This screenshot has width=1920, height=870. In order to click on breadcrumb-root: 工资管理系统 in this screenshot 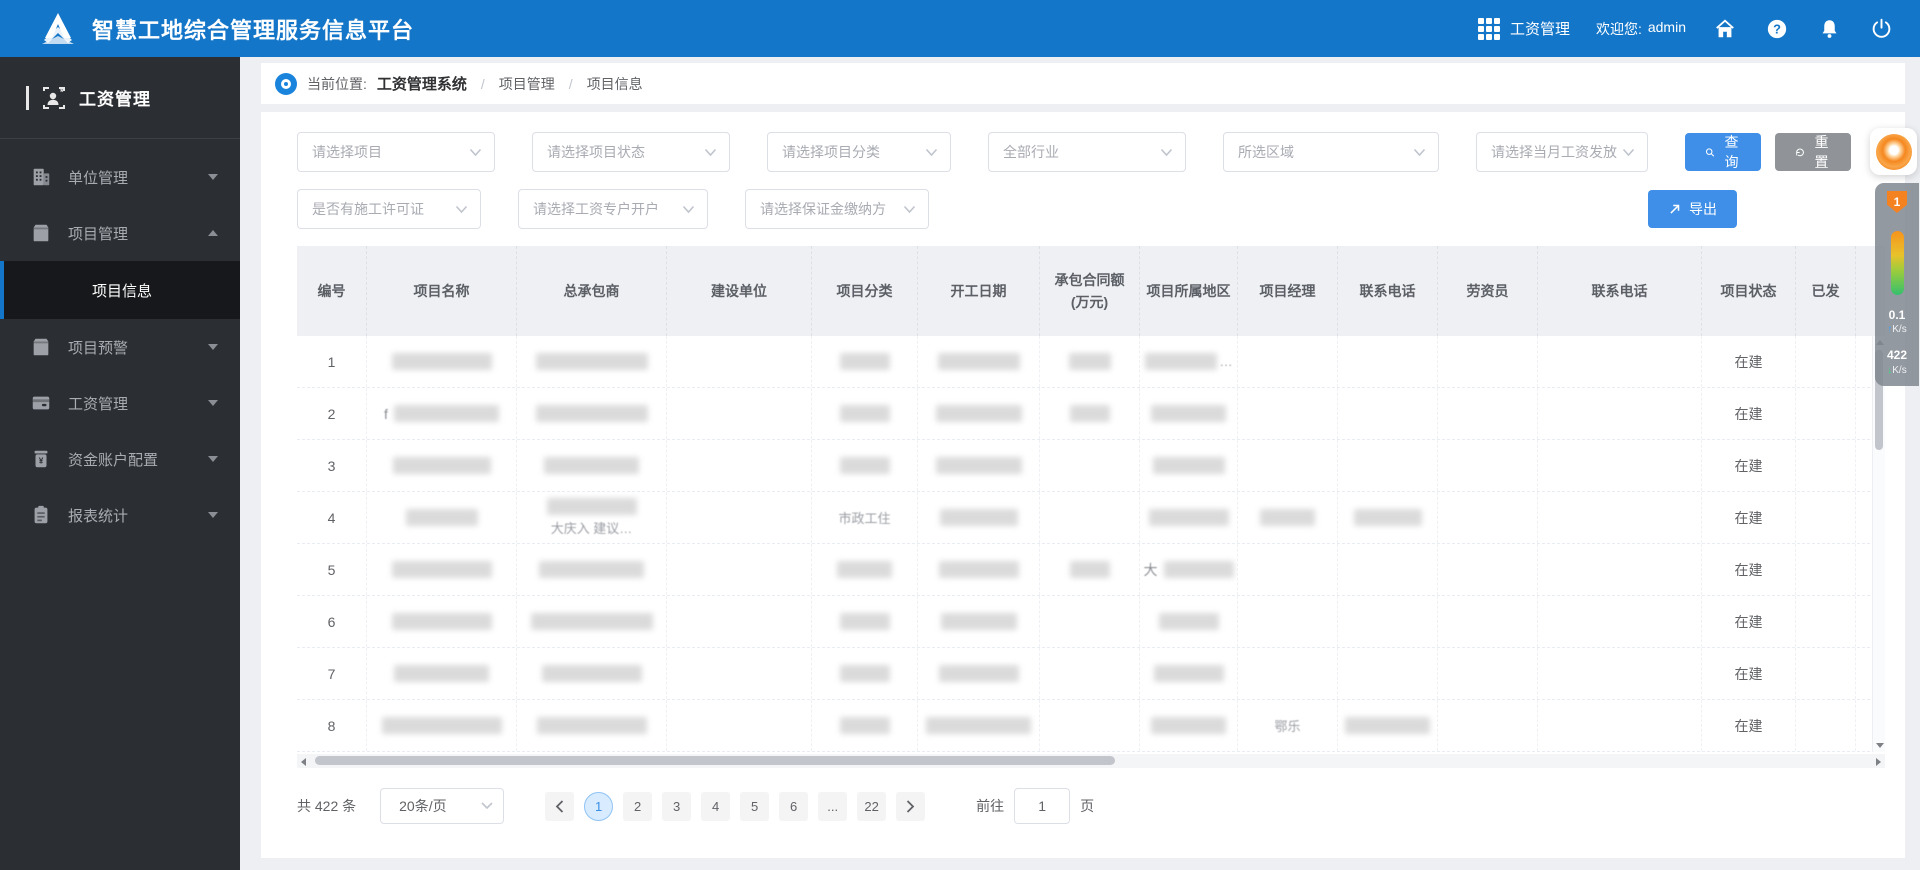, I will do `click(422, 83)`.